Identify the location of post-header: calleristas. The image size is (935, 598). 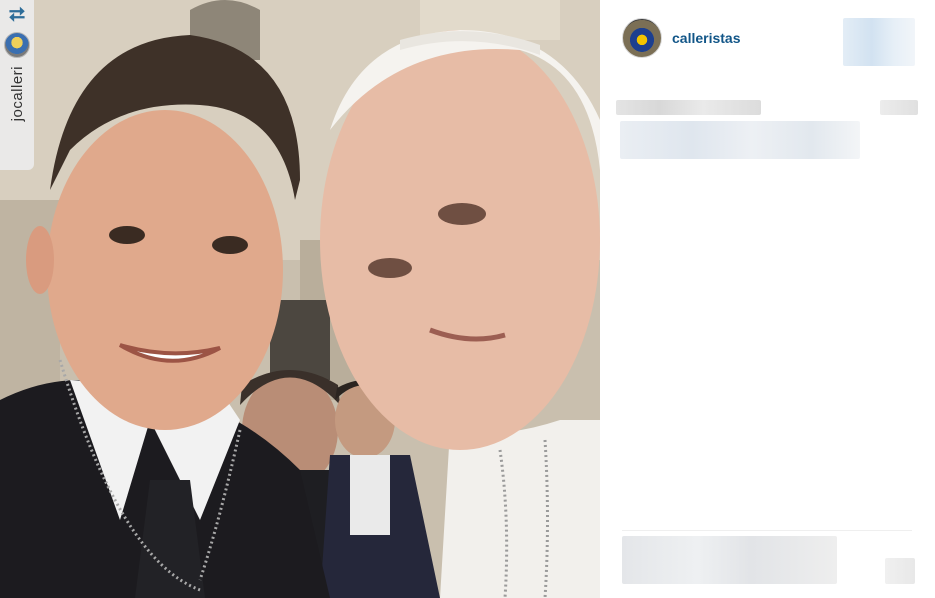
(681, 38).